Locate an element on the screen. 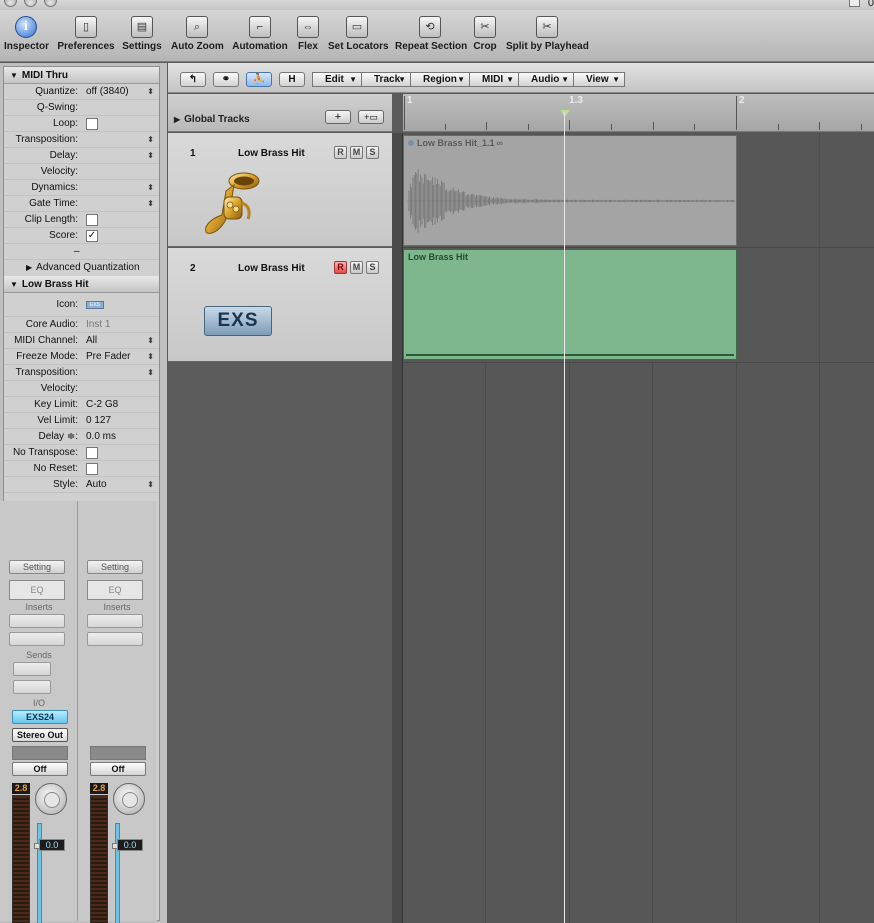 Image resolution: width=874 pixels, height=923 pixels. link-icon: ⚭ is located at coordinates (226, 79).